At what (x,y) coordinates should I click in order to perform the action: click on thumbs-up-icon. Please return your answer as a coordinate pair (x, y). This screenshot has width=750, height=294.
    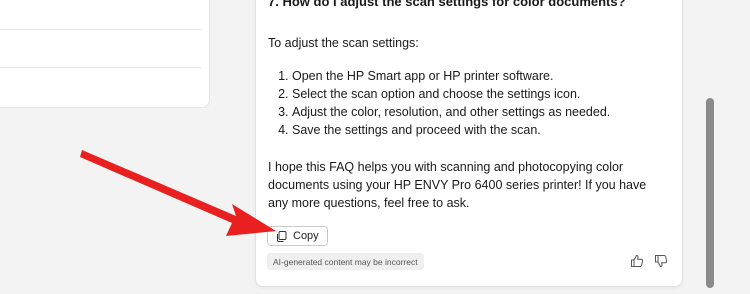
    Looking at the image, I should click on (637, 261).